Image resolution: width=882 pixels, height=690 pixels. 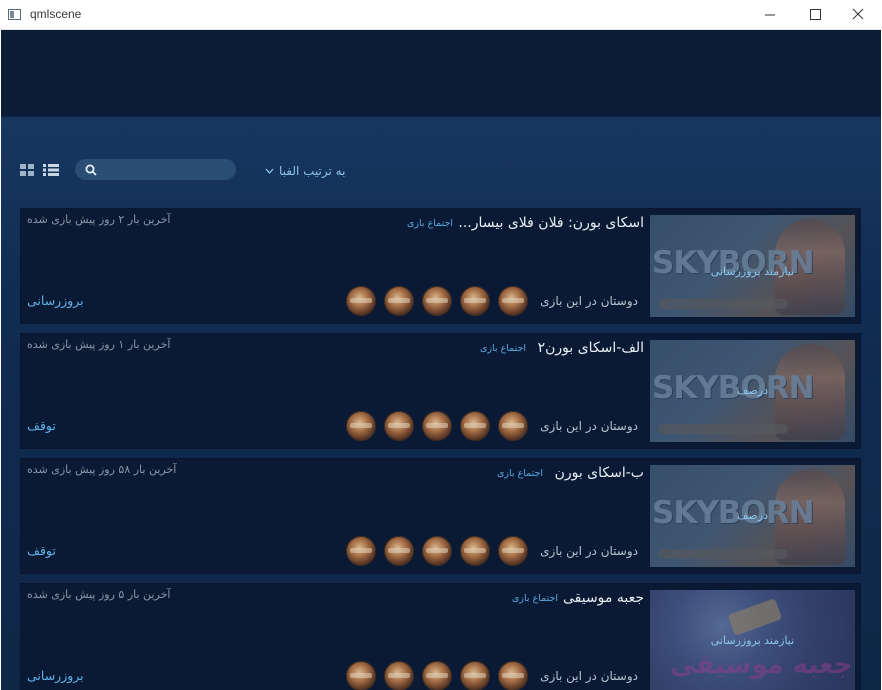 I want to click on grid-view-button, so click(x=27, y=170).